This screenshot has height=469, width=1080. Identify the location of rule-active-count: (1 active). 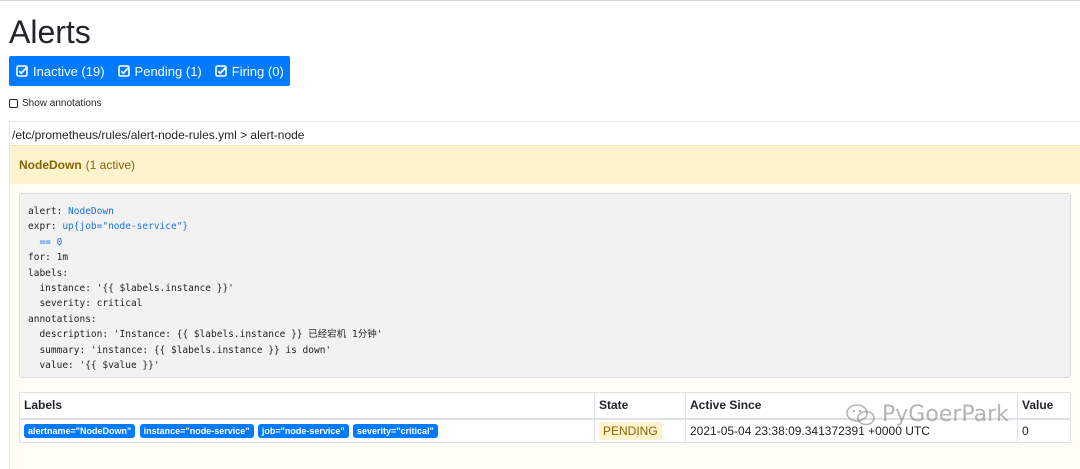
(110, 165).